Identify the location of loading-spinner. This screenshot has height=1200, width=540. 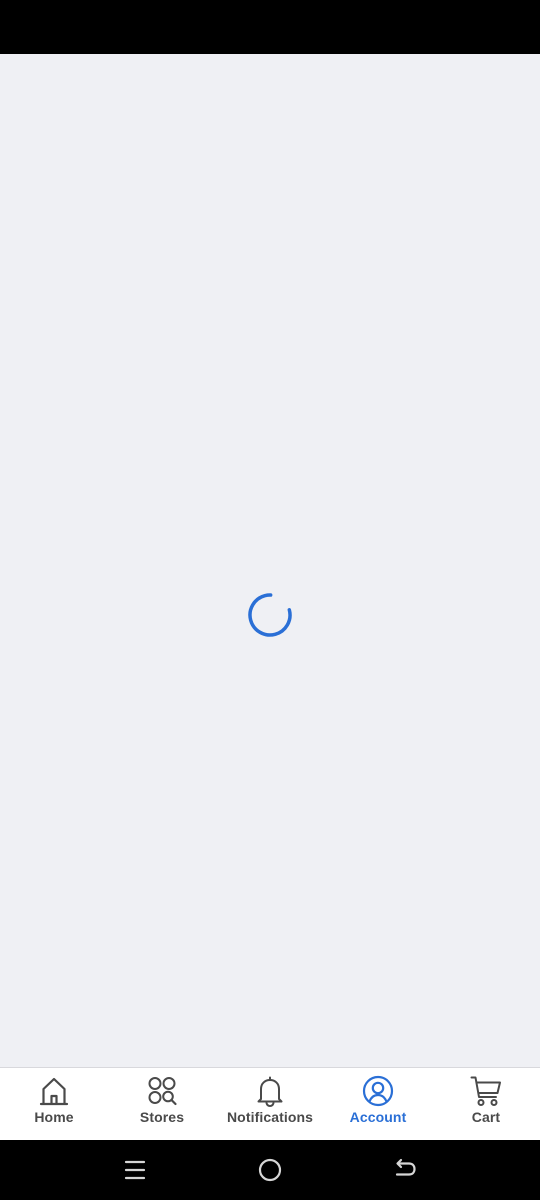
(270, 615).